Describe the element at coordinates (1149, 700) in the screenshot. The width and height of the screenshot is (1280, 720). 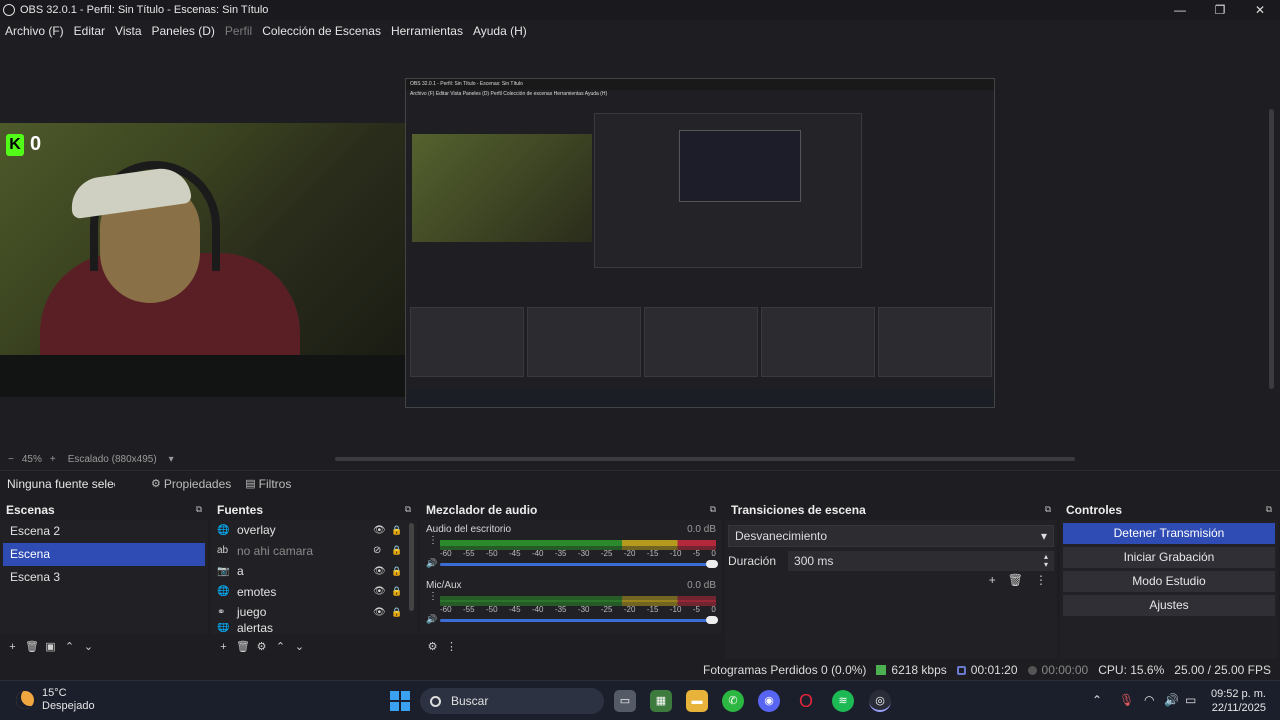
I see `wifi-icon: ◠` at that location.